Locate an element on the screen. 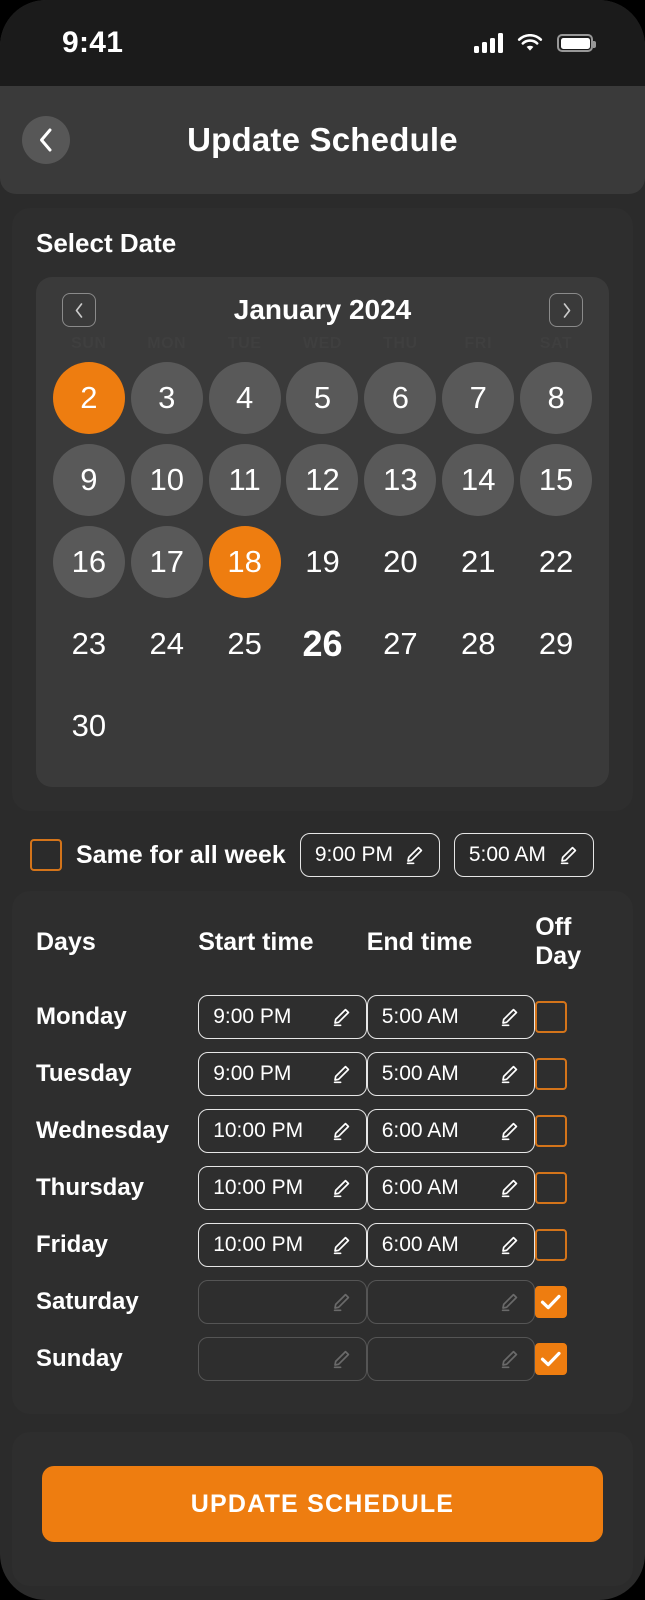  calendar-day-5: 5 is located at coordinates (323, 398).